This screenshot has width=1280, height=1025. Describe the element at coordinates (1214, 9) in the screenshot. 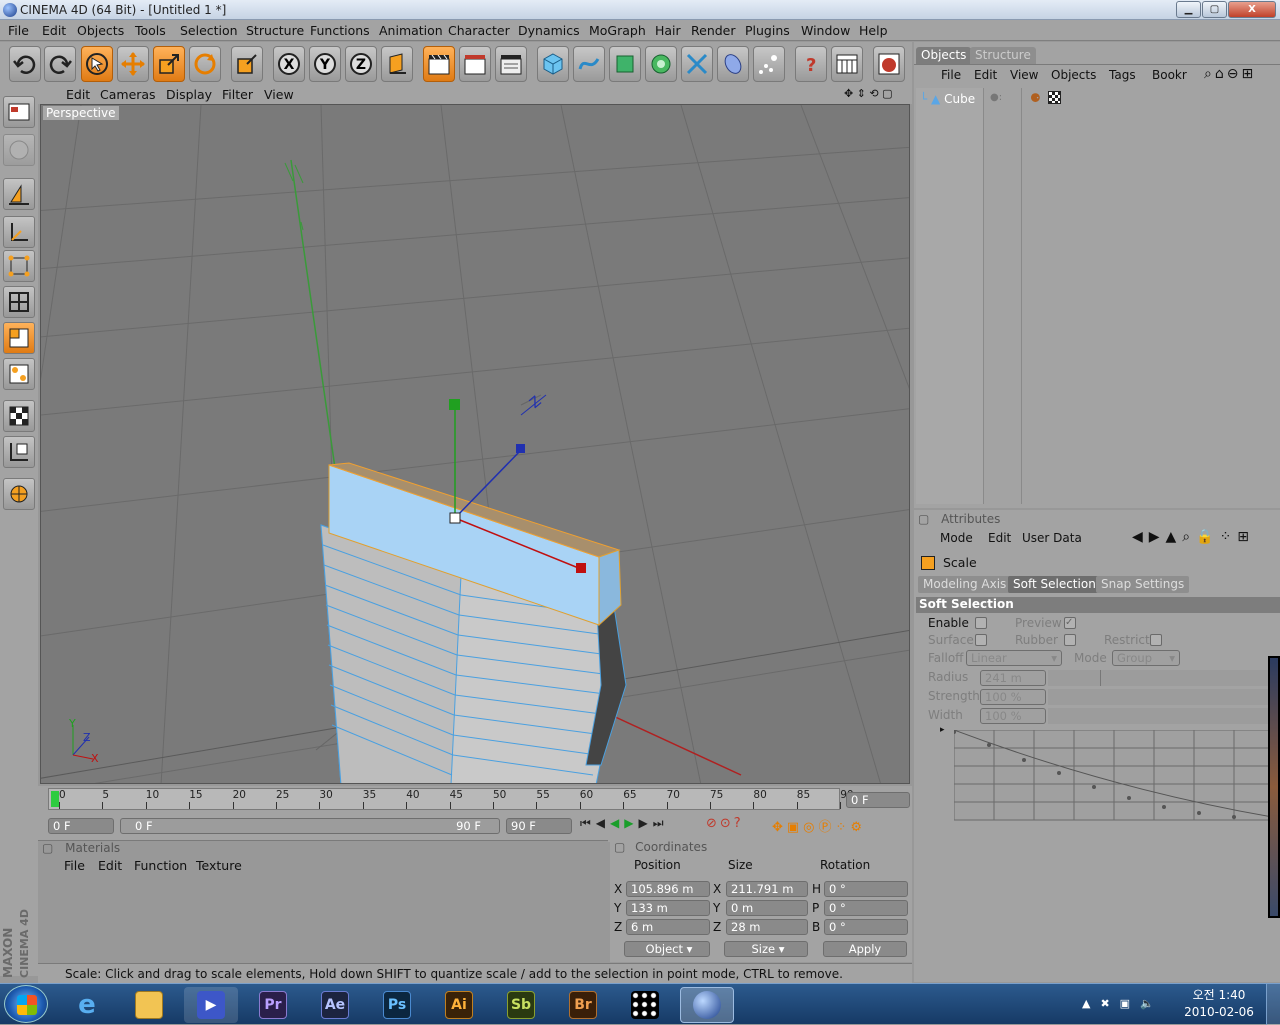

I see `maximize-button: ▢` at that location.